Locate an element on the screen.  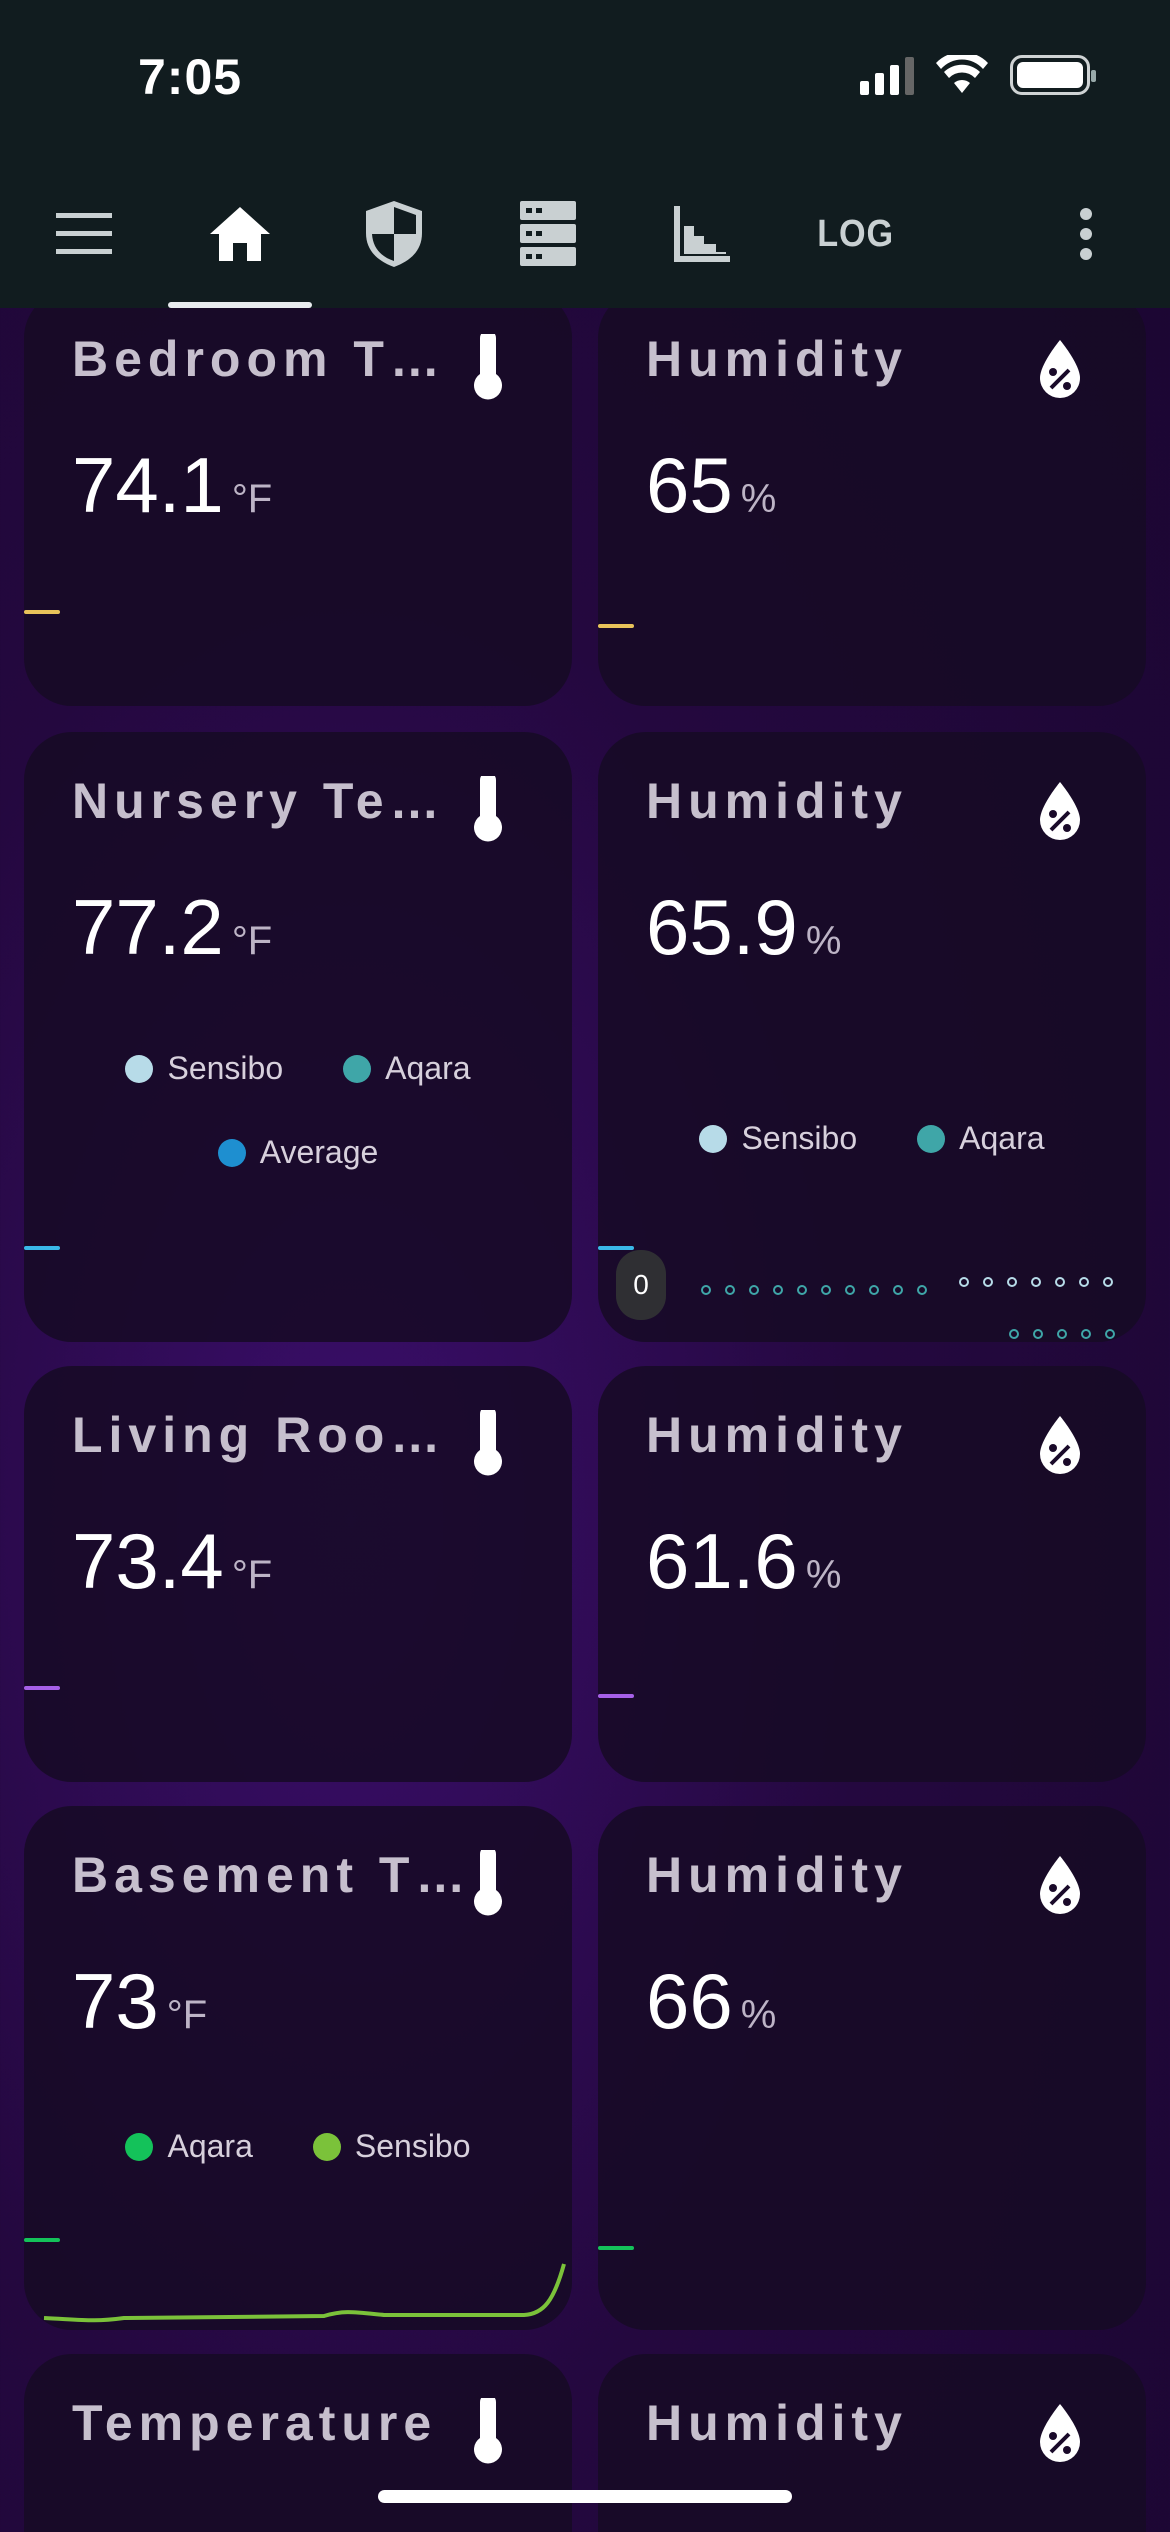
nav-tabs: LOG is located at coordinates (585, 234).